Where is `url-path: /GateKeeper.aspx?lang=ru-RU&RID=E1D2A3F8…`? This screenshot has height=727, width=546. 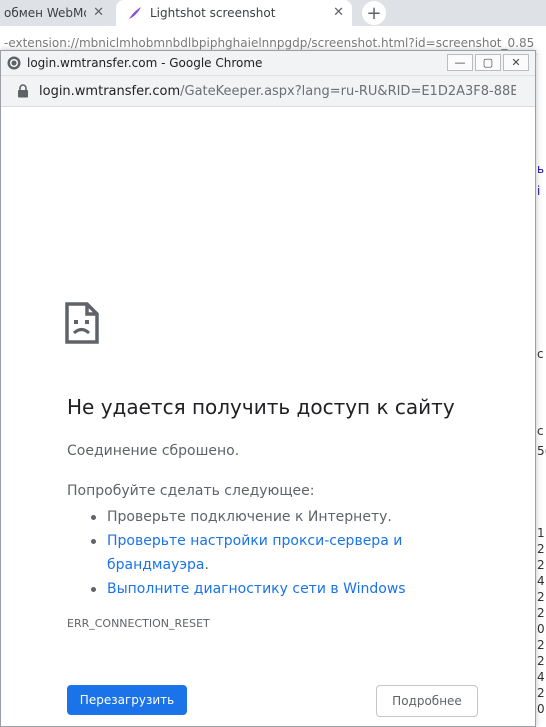
url-path: /GateKeeper.aspx?lang=ru-RU&RID=E1D2A3F8… is located at coordinates (348, 91).